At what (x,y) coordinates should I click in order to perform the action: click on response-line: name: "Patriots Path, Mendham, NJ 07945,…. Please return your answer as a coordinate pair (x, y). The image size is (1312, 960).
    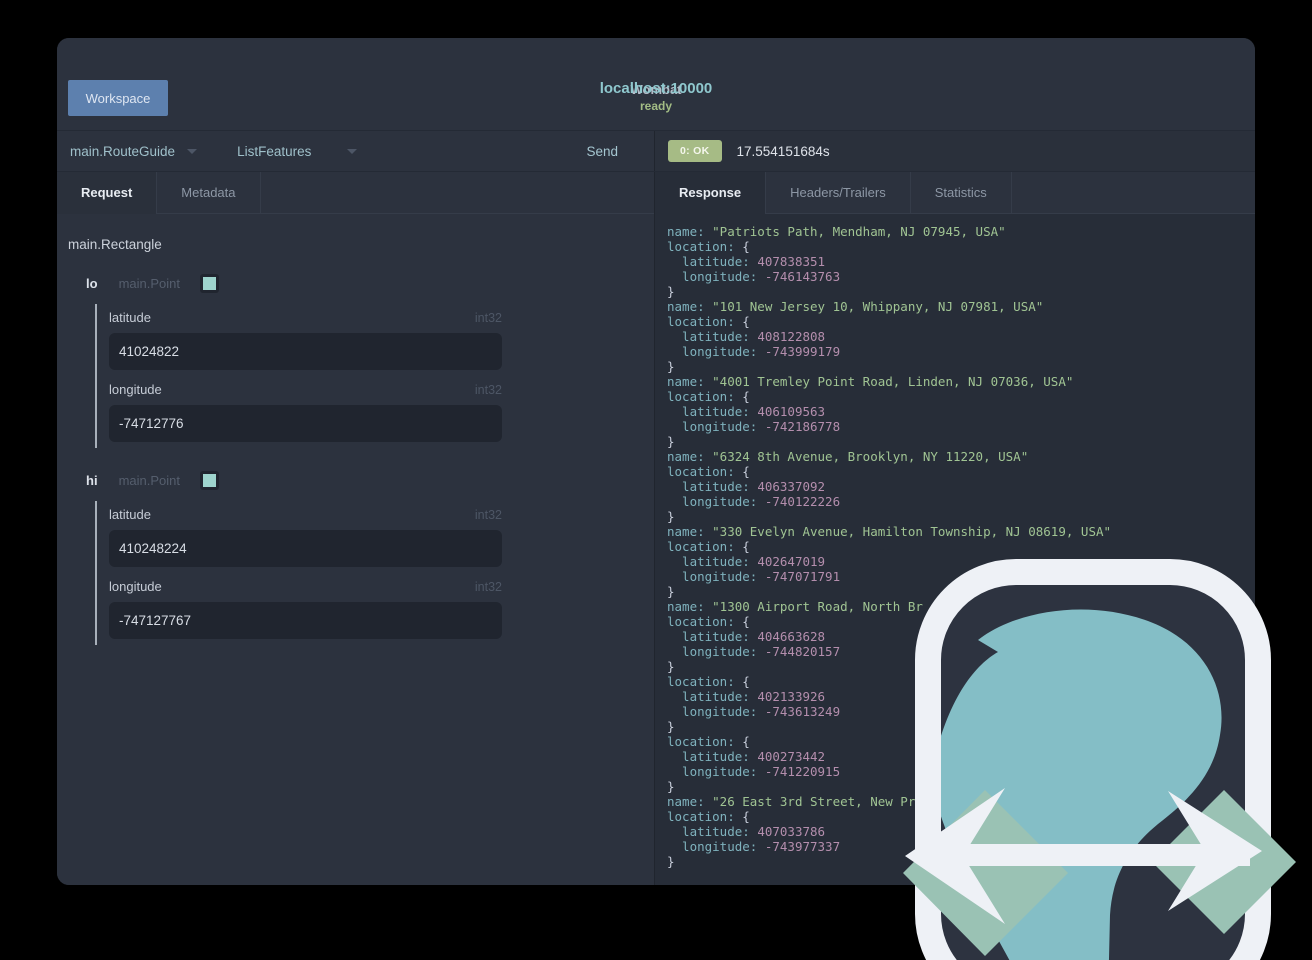
    Looking at the image, I should click on (836, 231).